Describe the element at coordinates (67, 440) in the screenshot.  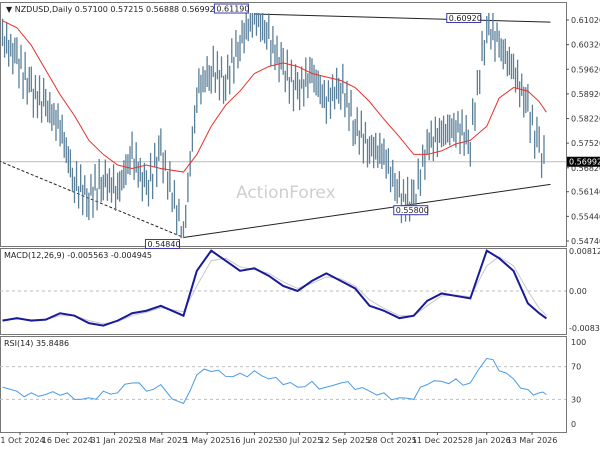
I see `x-tick-label: 16 Dec 2024` at that location.